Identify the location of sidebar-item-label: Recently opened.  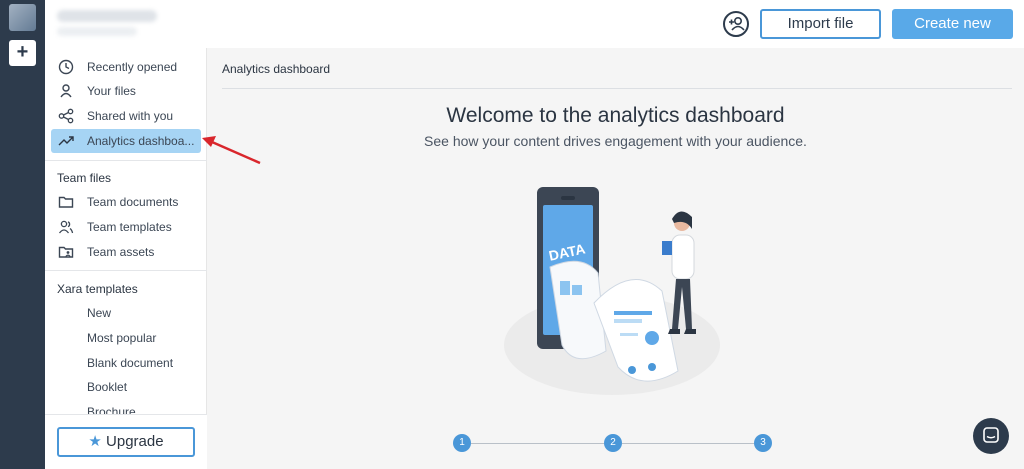
(132, 67).